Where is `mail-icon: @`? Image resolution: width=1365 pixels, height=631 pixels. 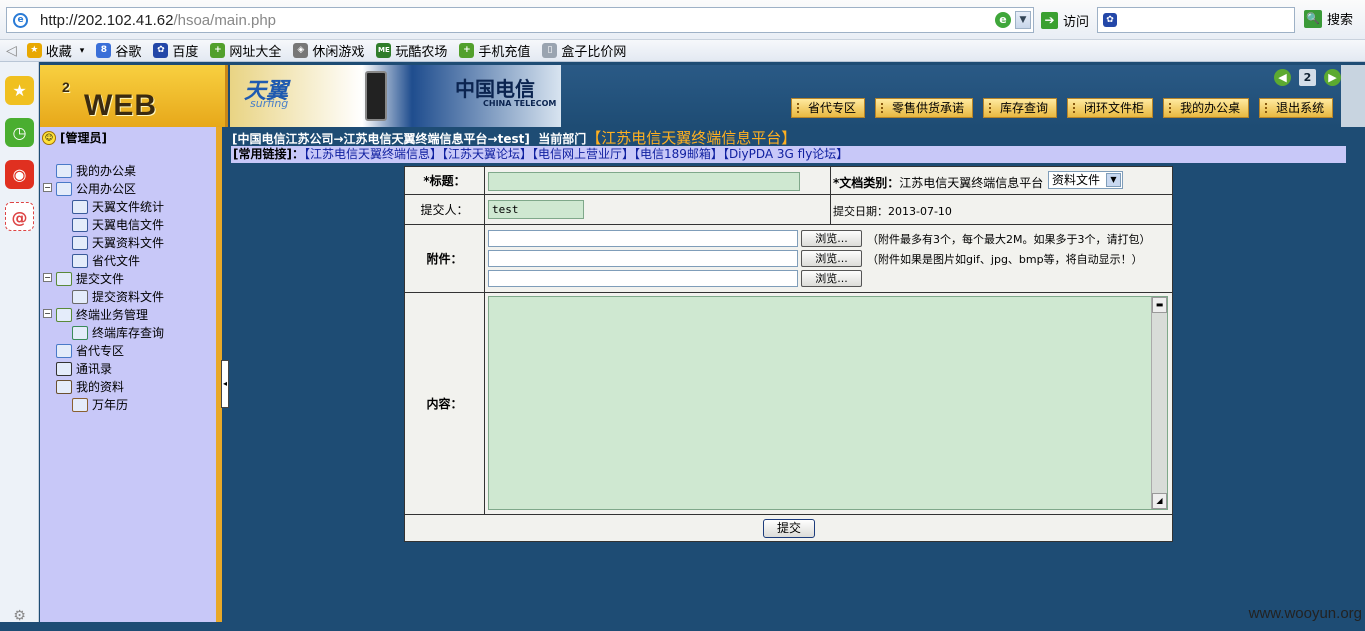
mail-icon: @ is located at coordinates (19, 216).